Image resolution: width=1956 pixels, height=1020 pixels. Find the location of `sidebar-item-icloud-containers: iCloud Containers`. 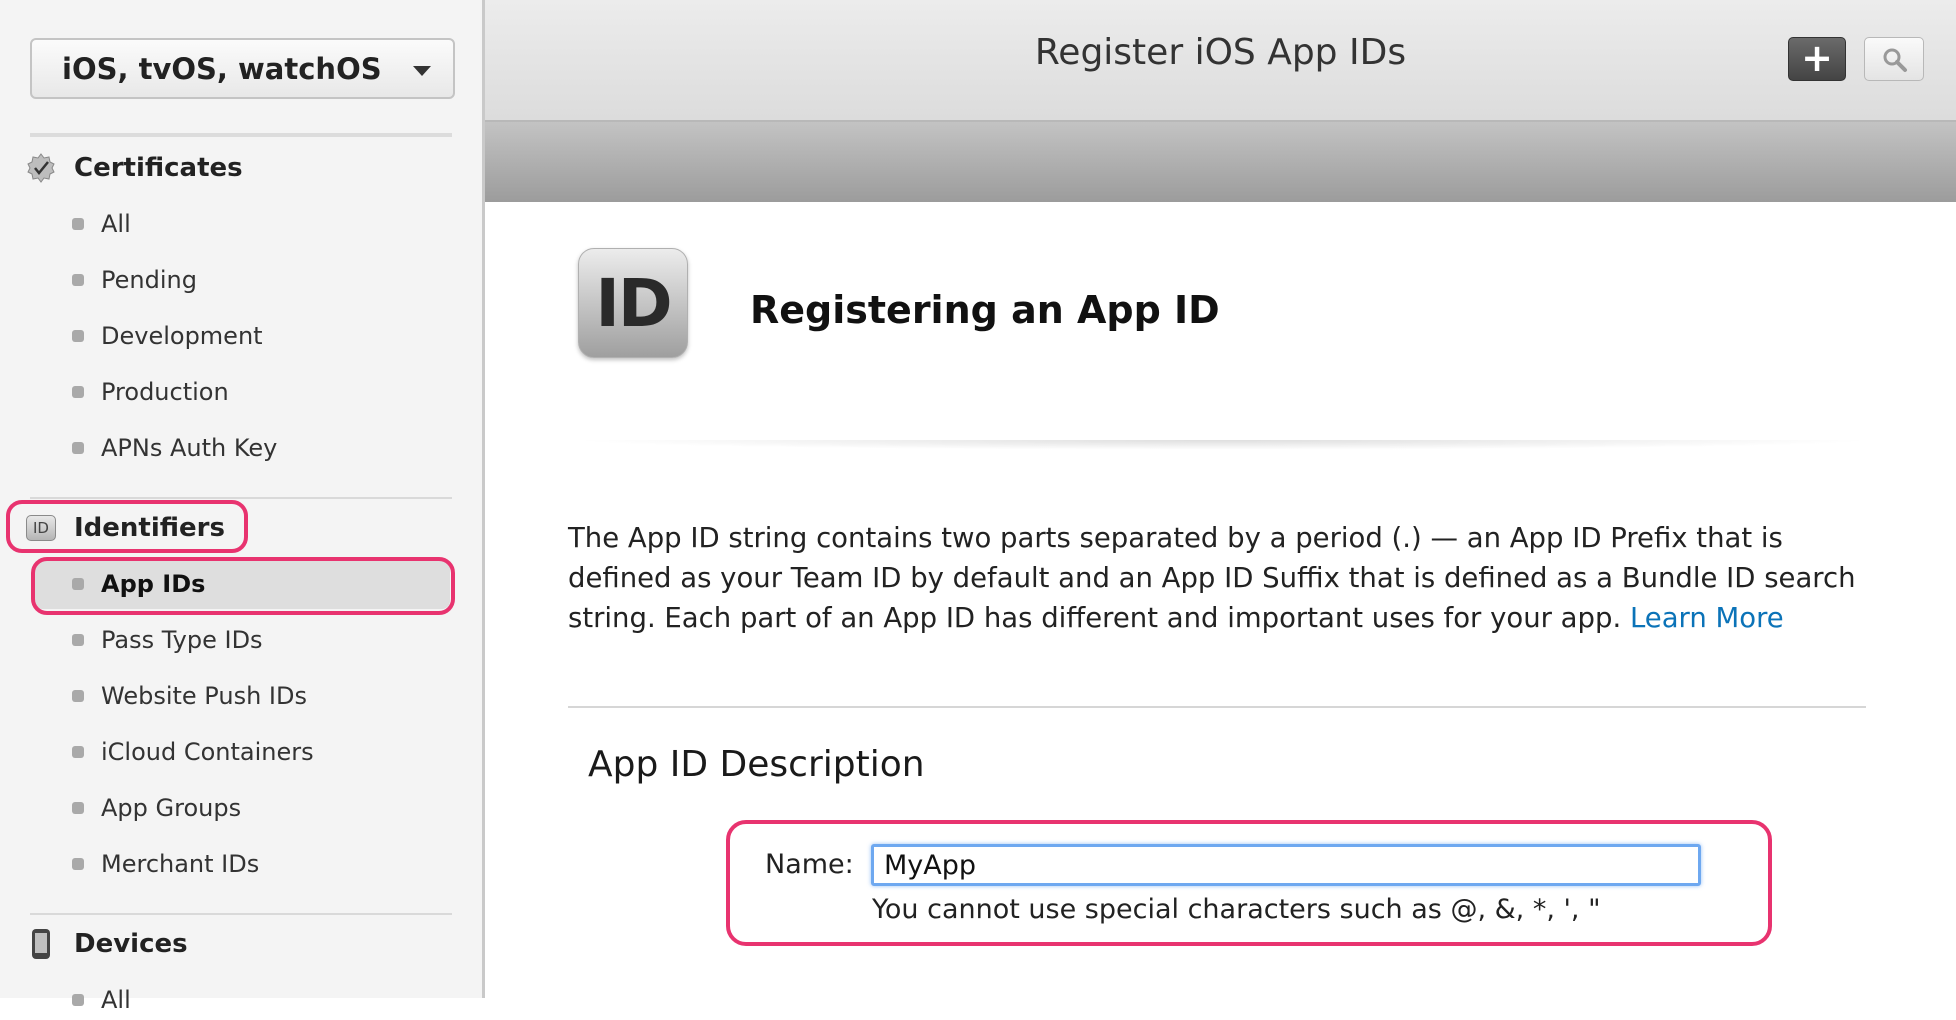

sidebar-item-icloud-containers: iCloud Containers is located at coordinates (193, 752).